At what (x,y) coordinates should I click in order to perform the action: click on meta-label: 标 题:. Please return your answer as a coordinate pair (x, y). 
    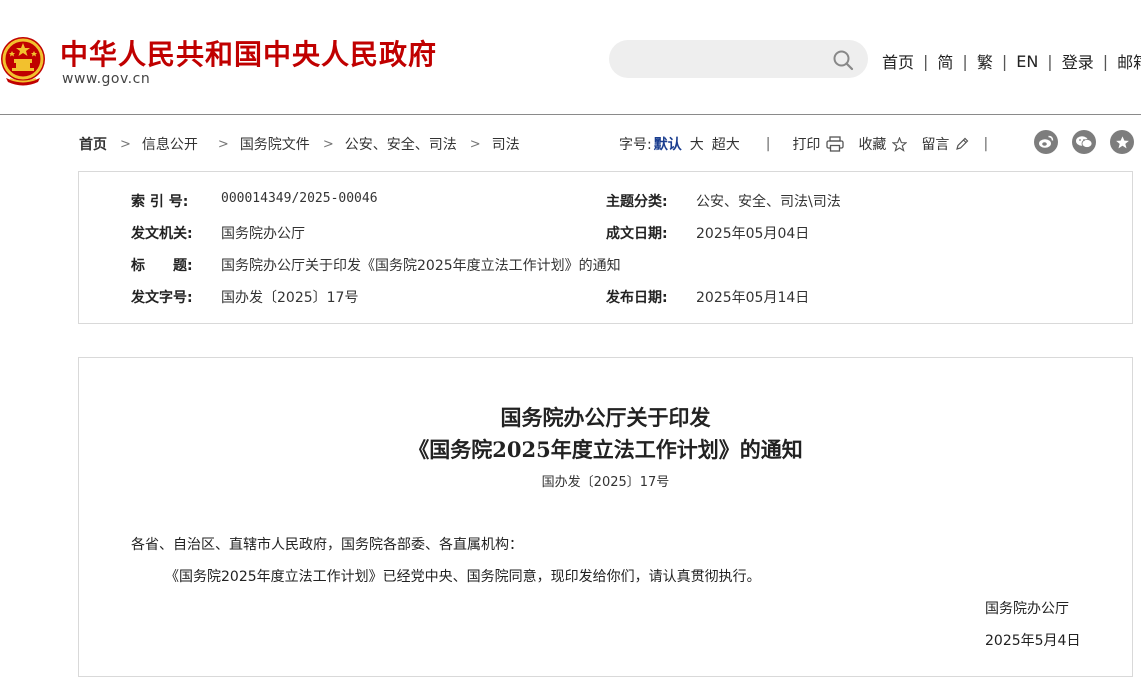
    Looking at the image, I should click on (162, 266).